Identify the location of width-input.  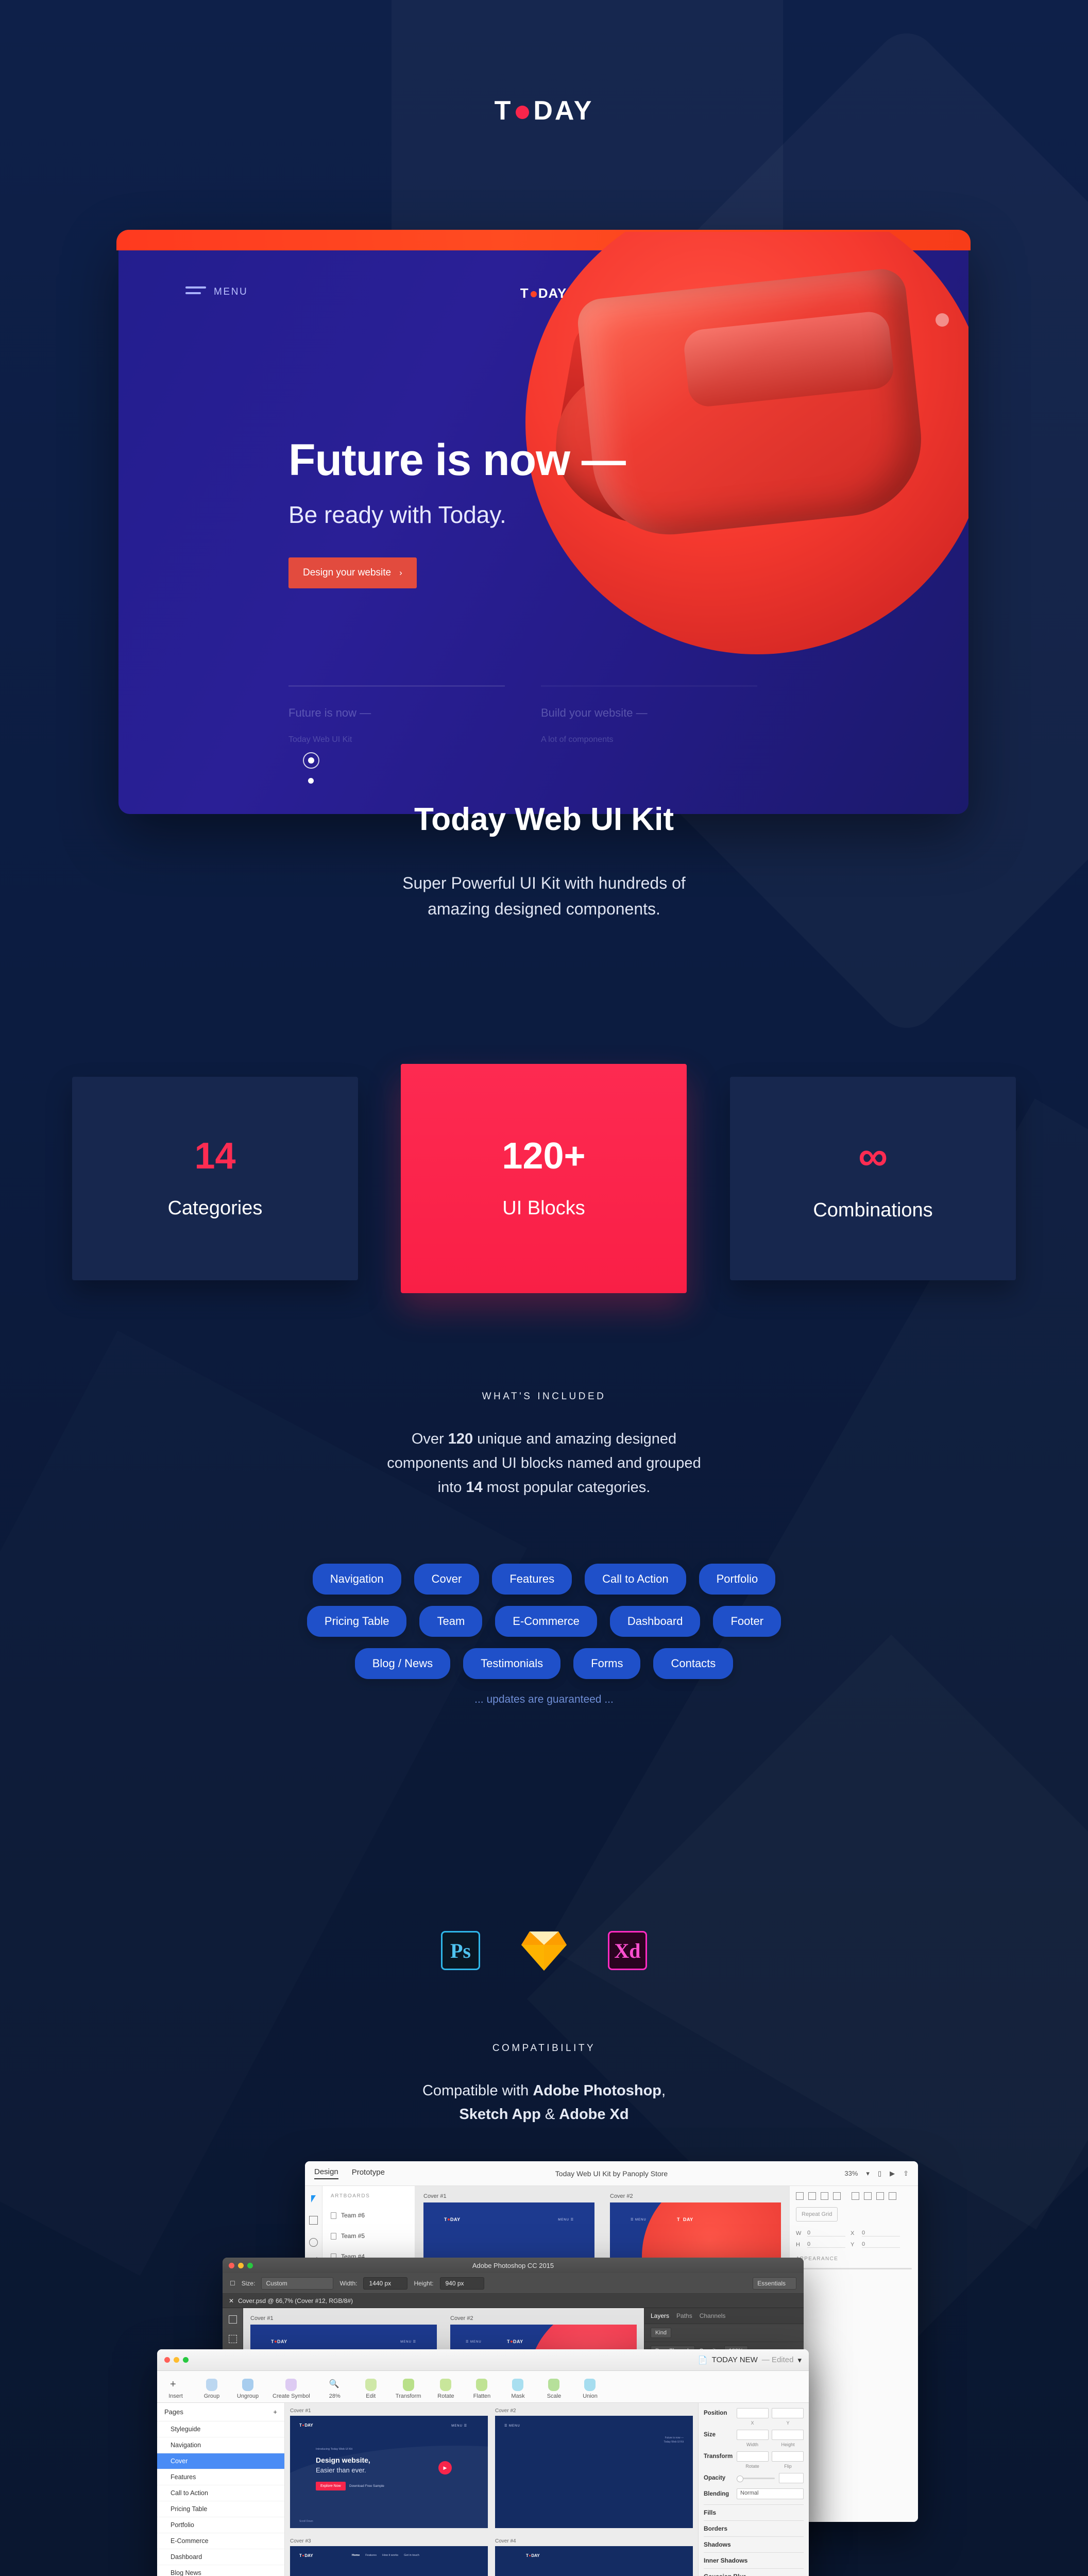
(753, 2435).